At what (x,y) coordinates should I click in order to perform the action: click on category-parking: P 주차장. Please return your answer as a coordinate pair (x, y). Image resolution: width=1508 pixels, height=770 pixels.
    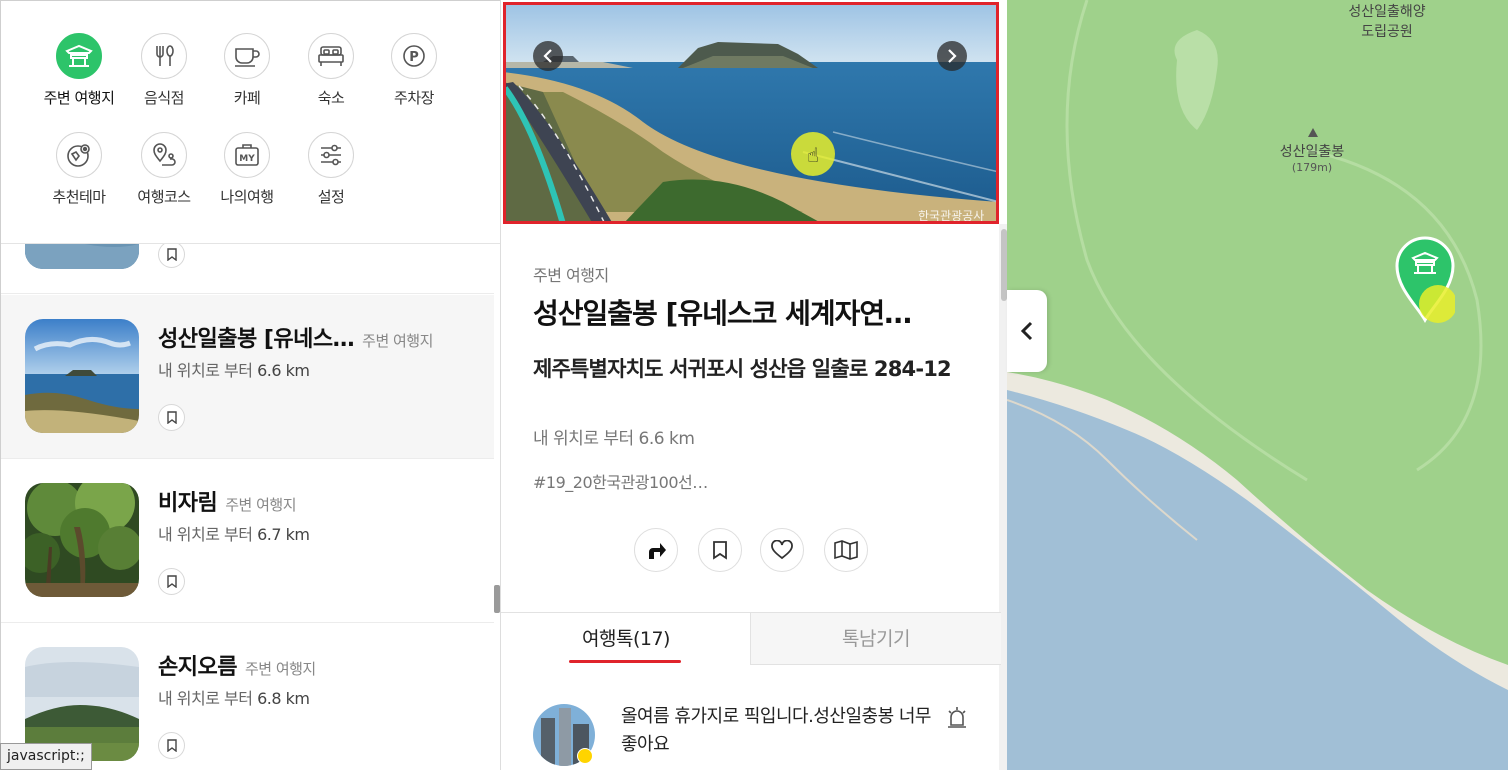
    Looking at the image, I should click on (414, 70).